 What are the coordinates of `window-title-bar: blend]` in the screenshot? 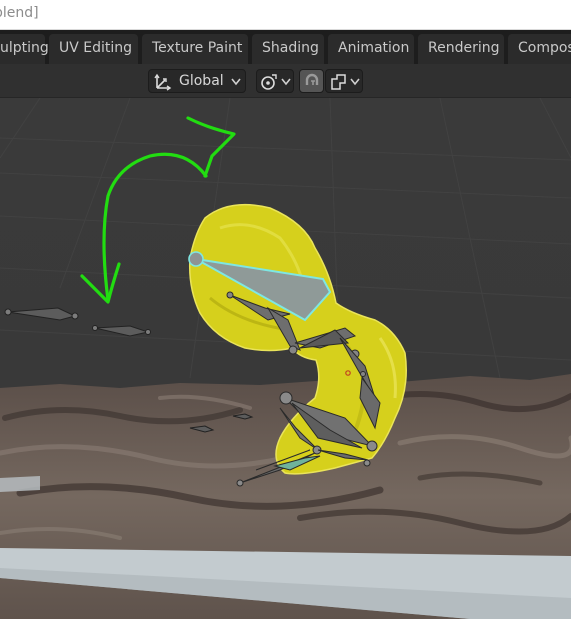 It's located at (285, 15).